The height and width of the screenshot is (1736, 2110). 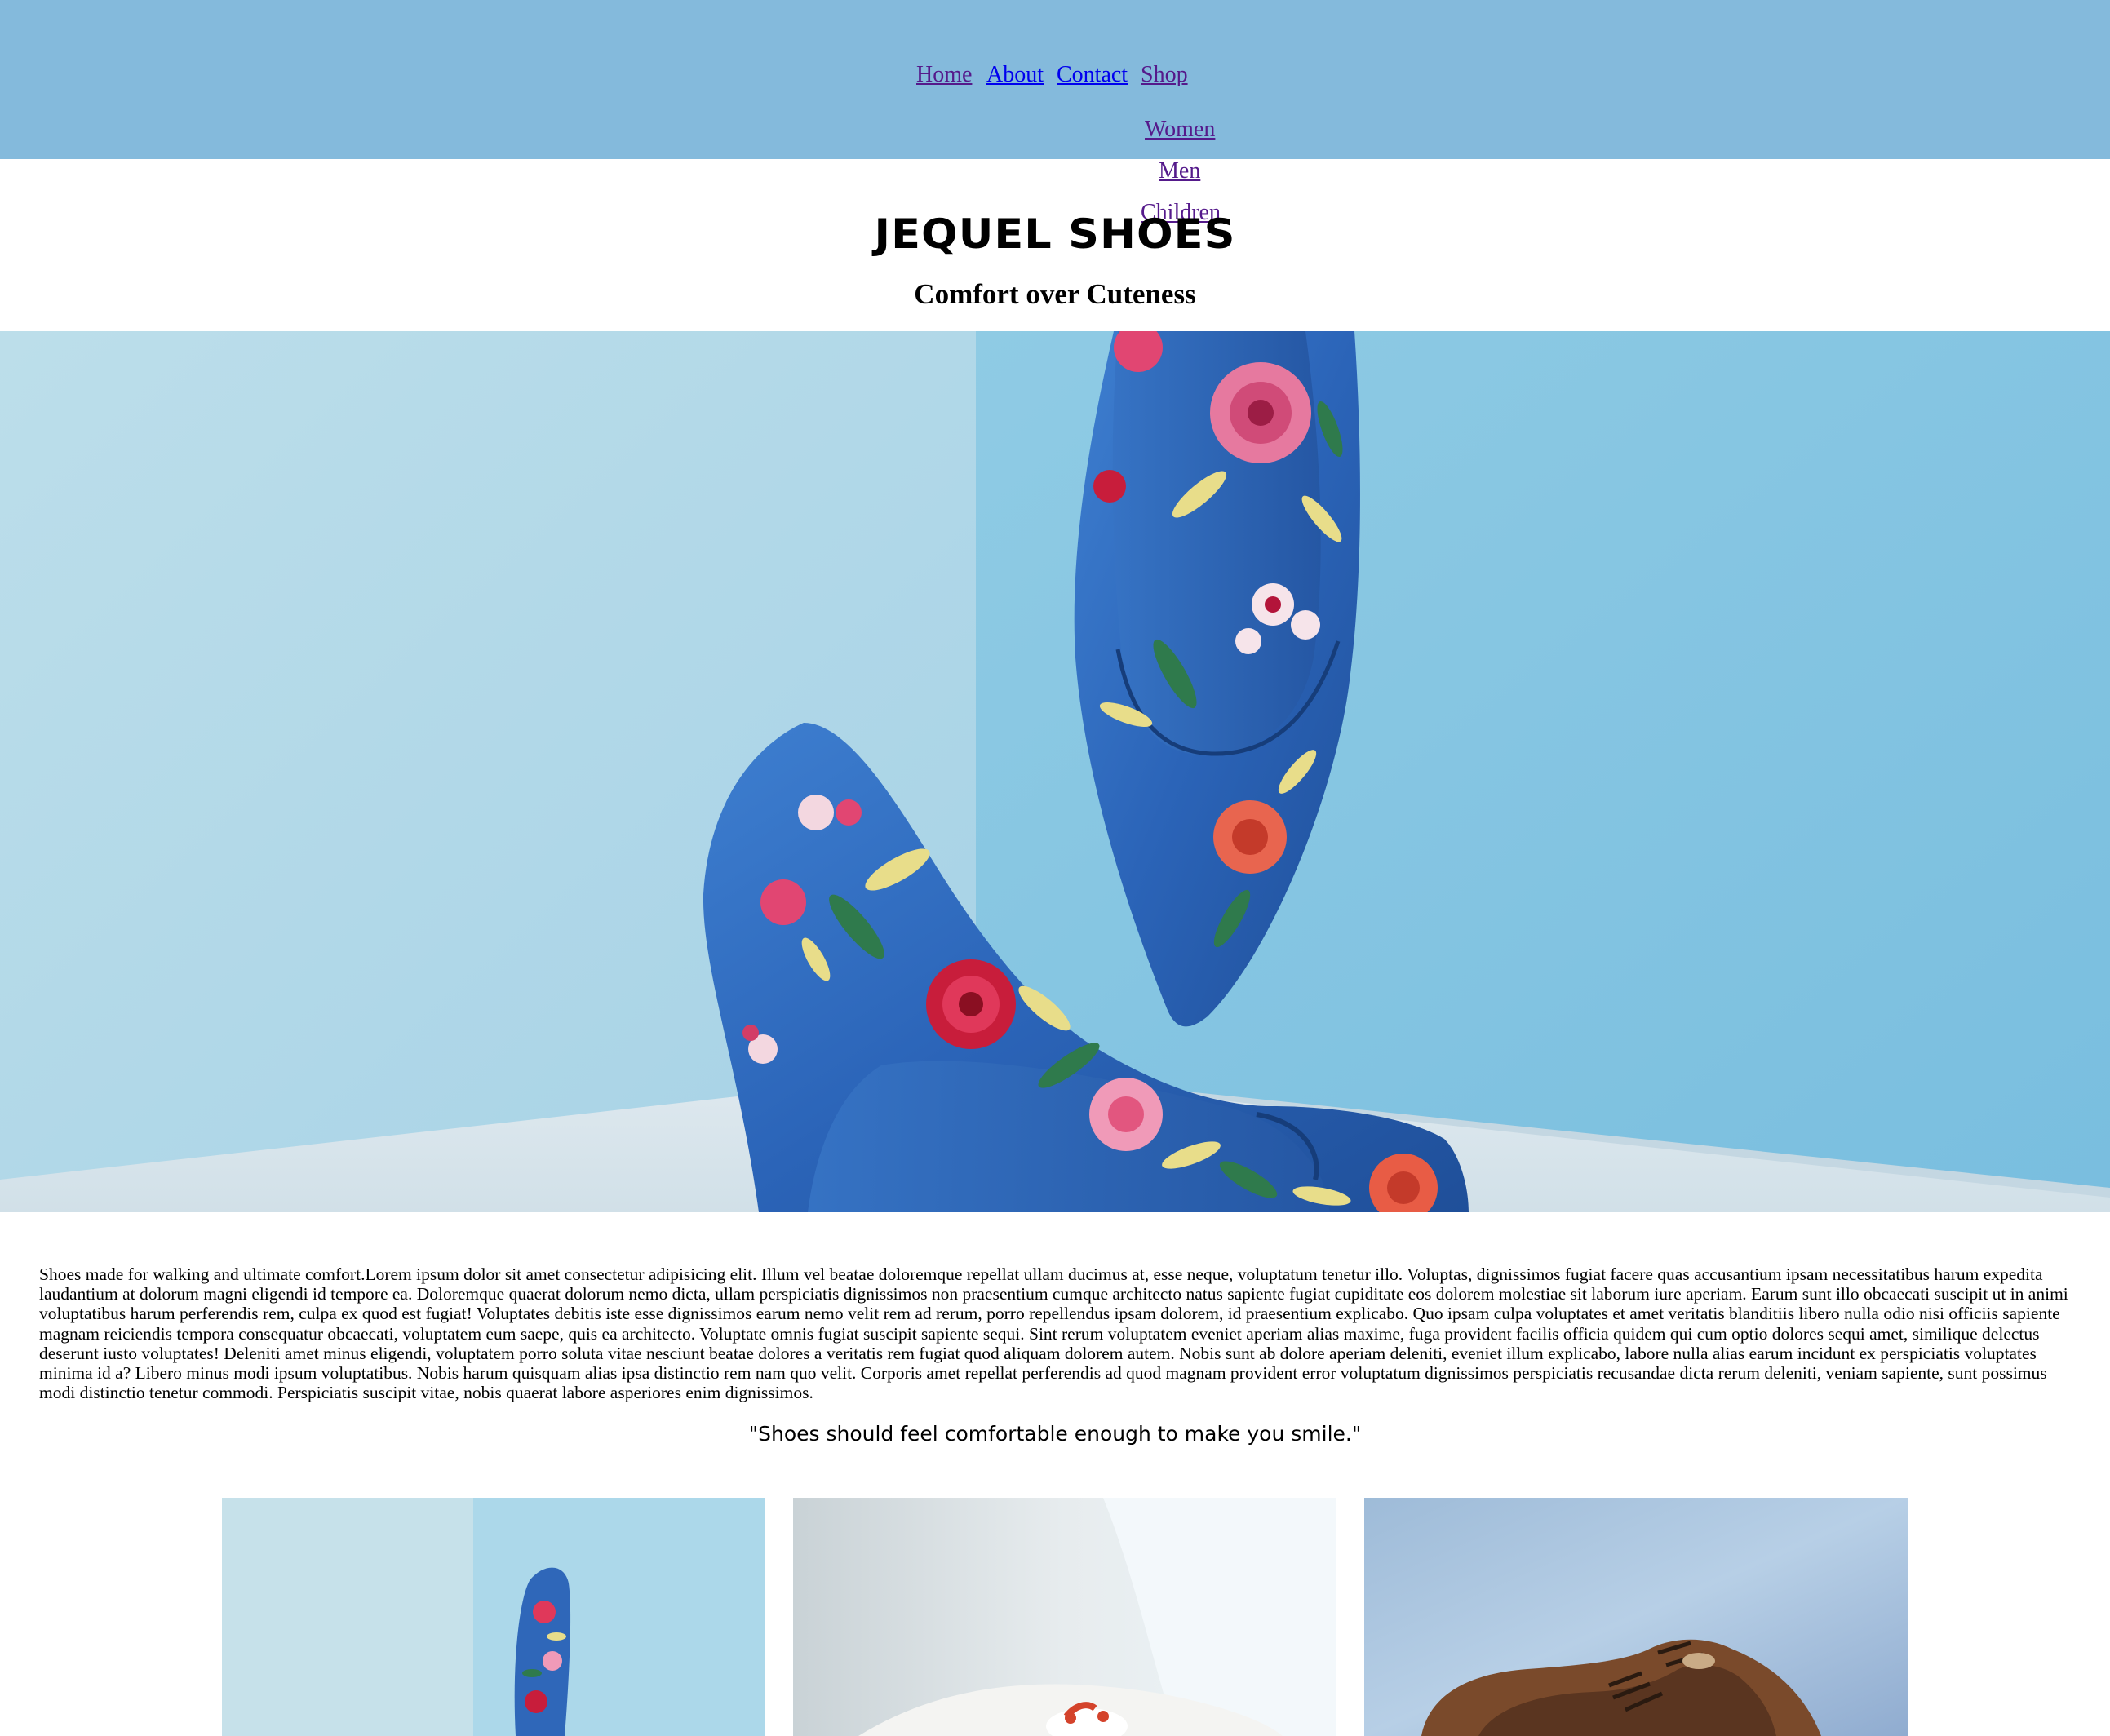 I want to click on white-sneakers-thumbnail, so click(x=1064, y=1617).